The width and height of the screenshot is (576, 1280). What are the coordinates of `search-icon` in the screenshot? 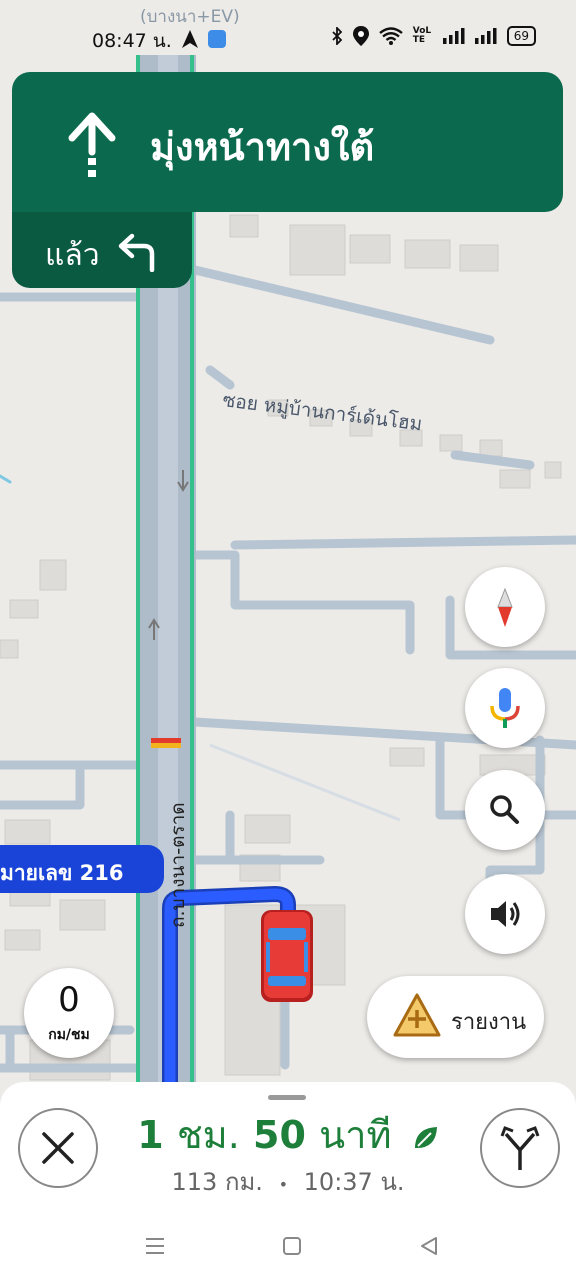 It's located at (504, 809).